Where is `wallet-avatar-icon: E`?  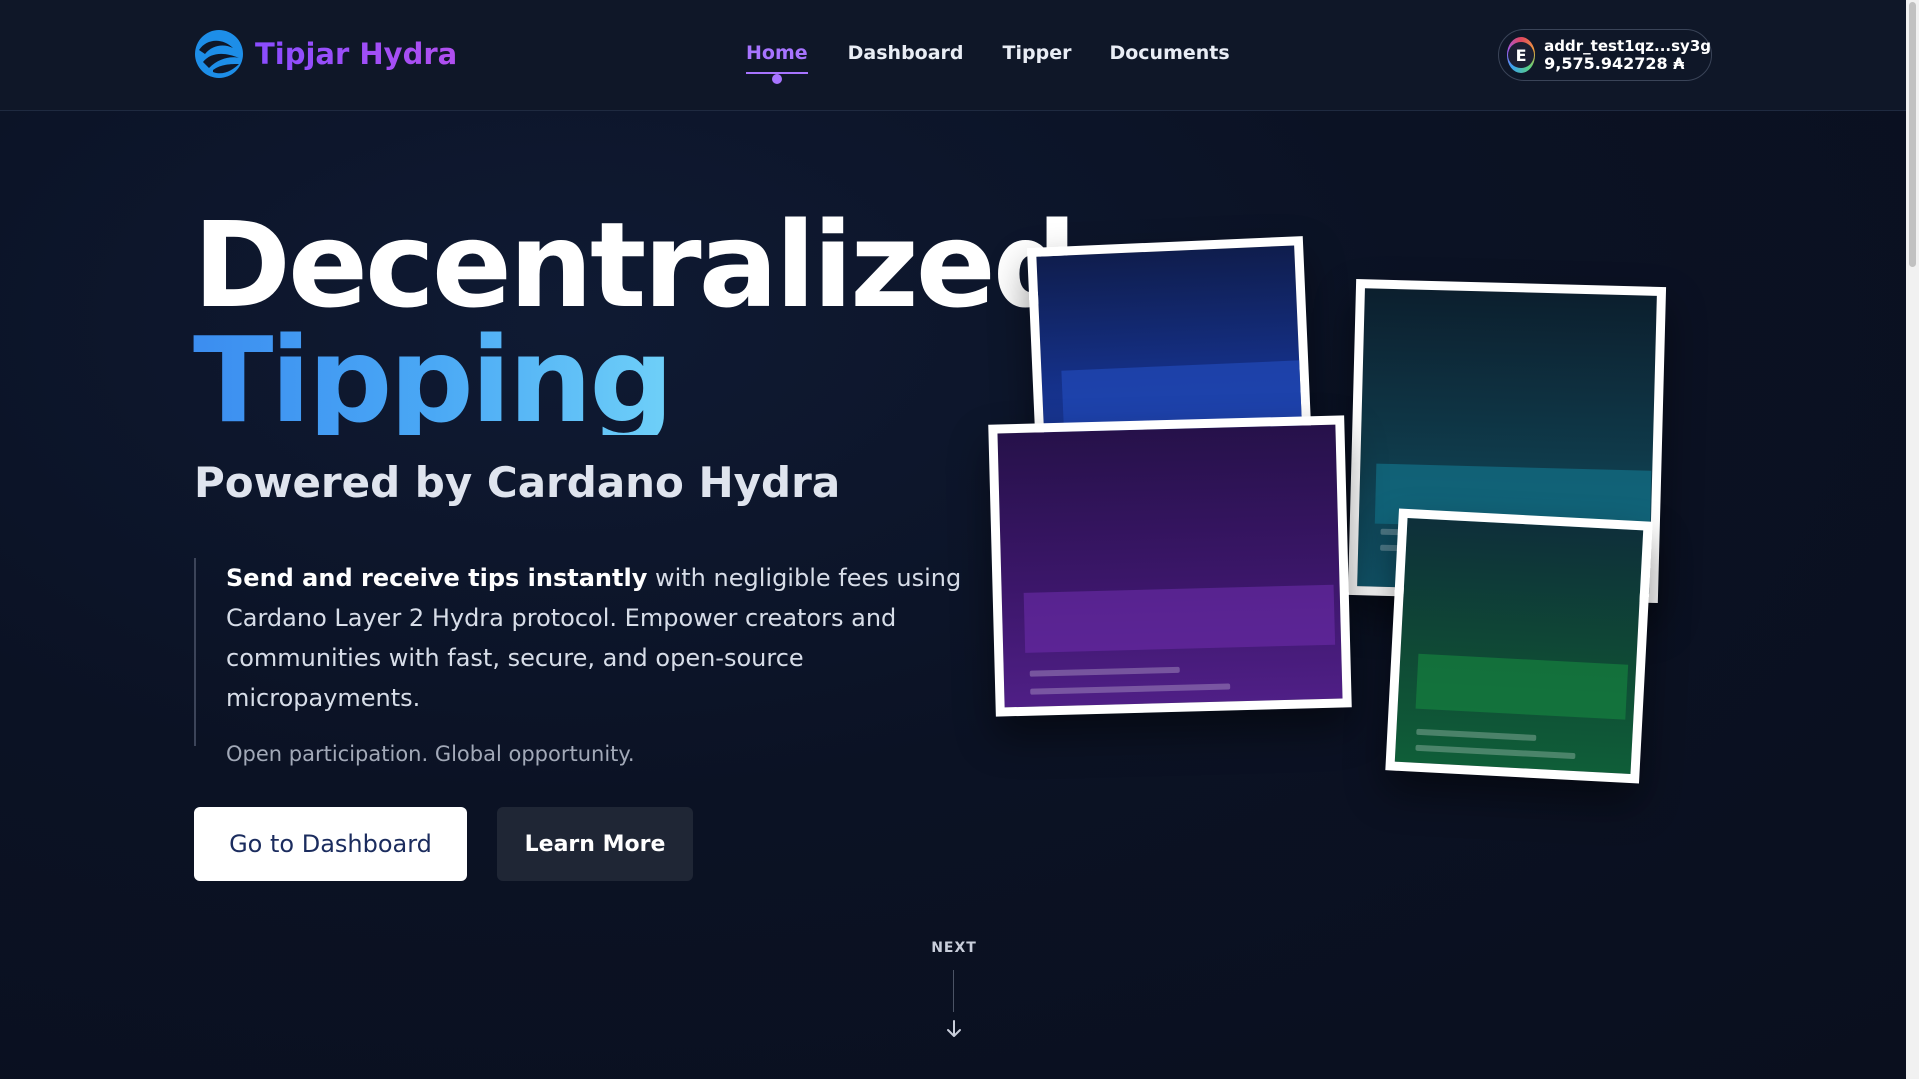 wallet-avatar-icon: E is located at coordinates (1521, 55).